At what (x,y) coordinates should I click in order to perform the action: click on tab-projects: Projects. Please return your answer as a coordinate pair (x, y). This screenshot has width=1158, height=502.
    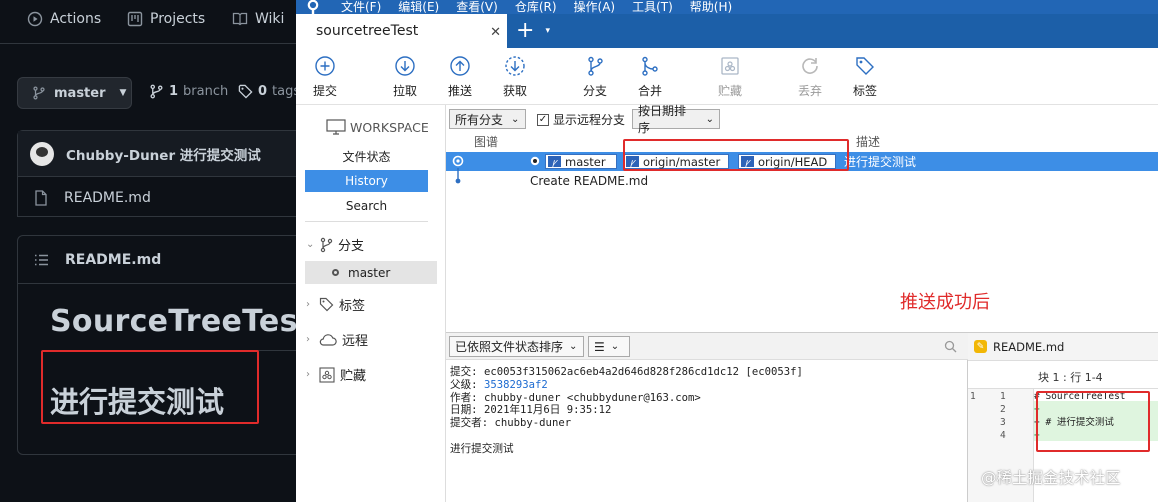
    Looking at the image, I should click on (166, 19).